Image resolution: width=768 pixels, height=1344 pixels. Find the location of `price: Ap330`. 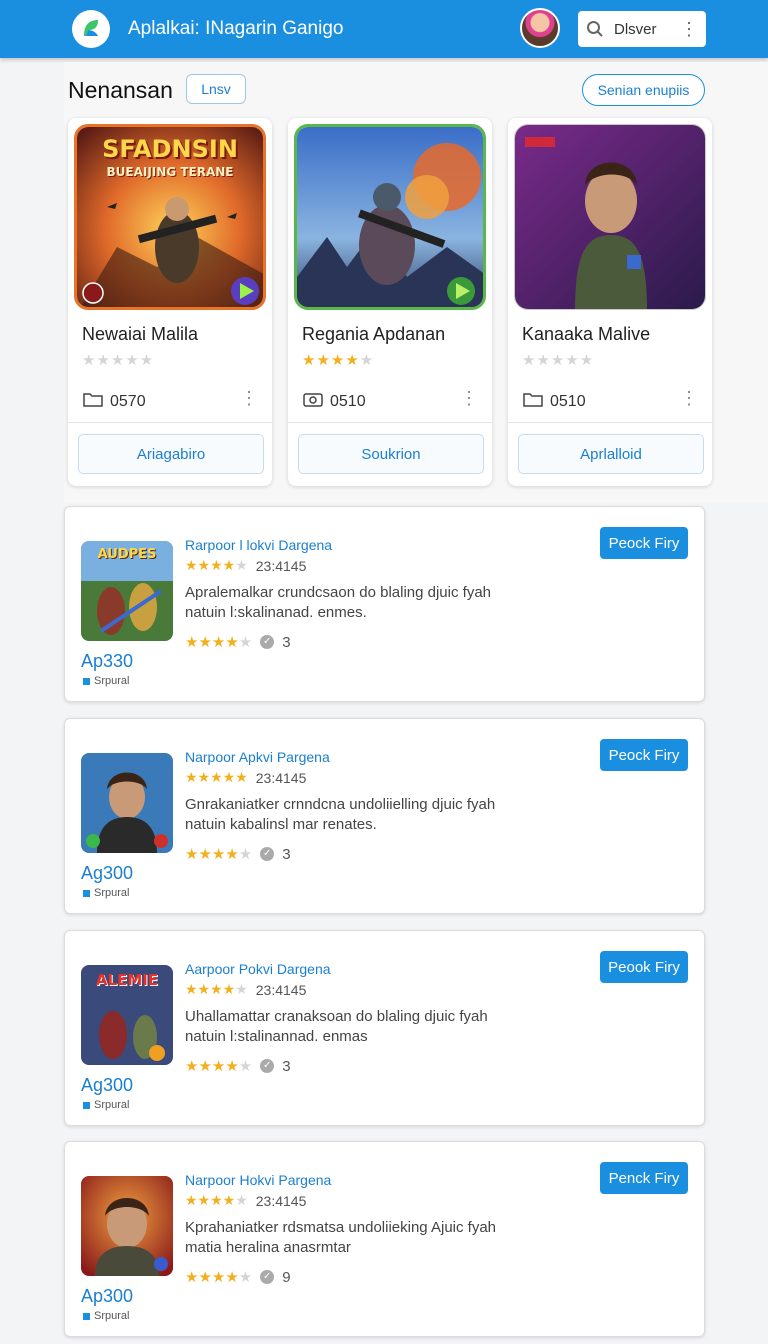

price: Ap330 is located at coordinates (107, 661).